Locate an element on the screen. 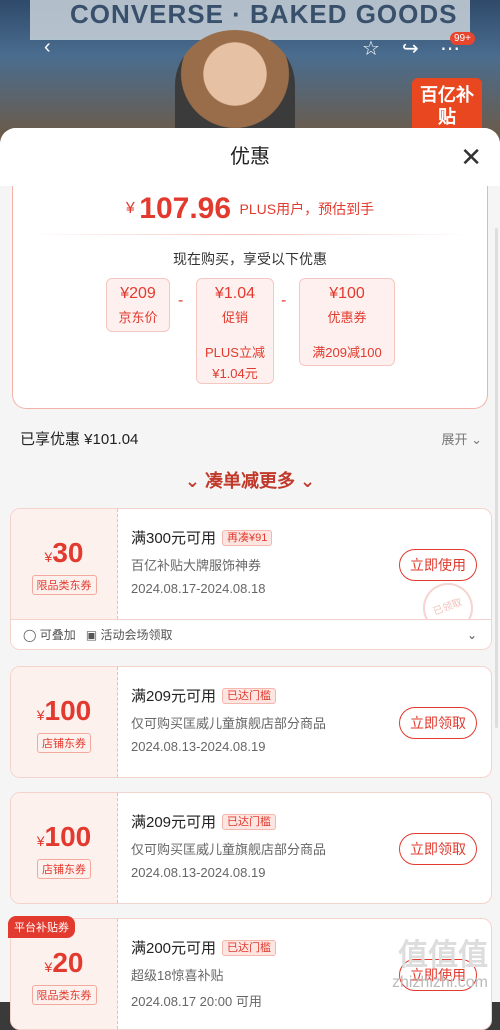  coupon-value-area: ¥30 限品类东券 is located at coordinates (64, 564).